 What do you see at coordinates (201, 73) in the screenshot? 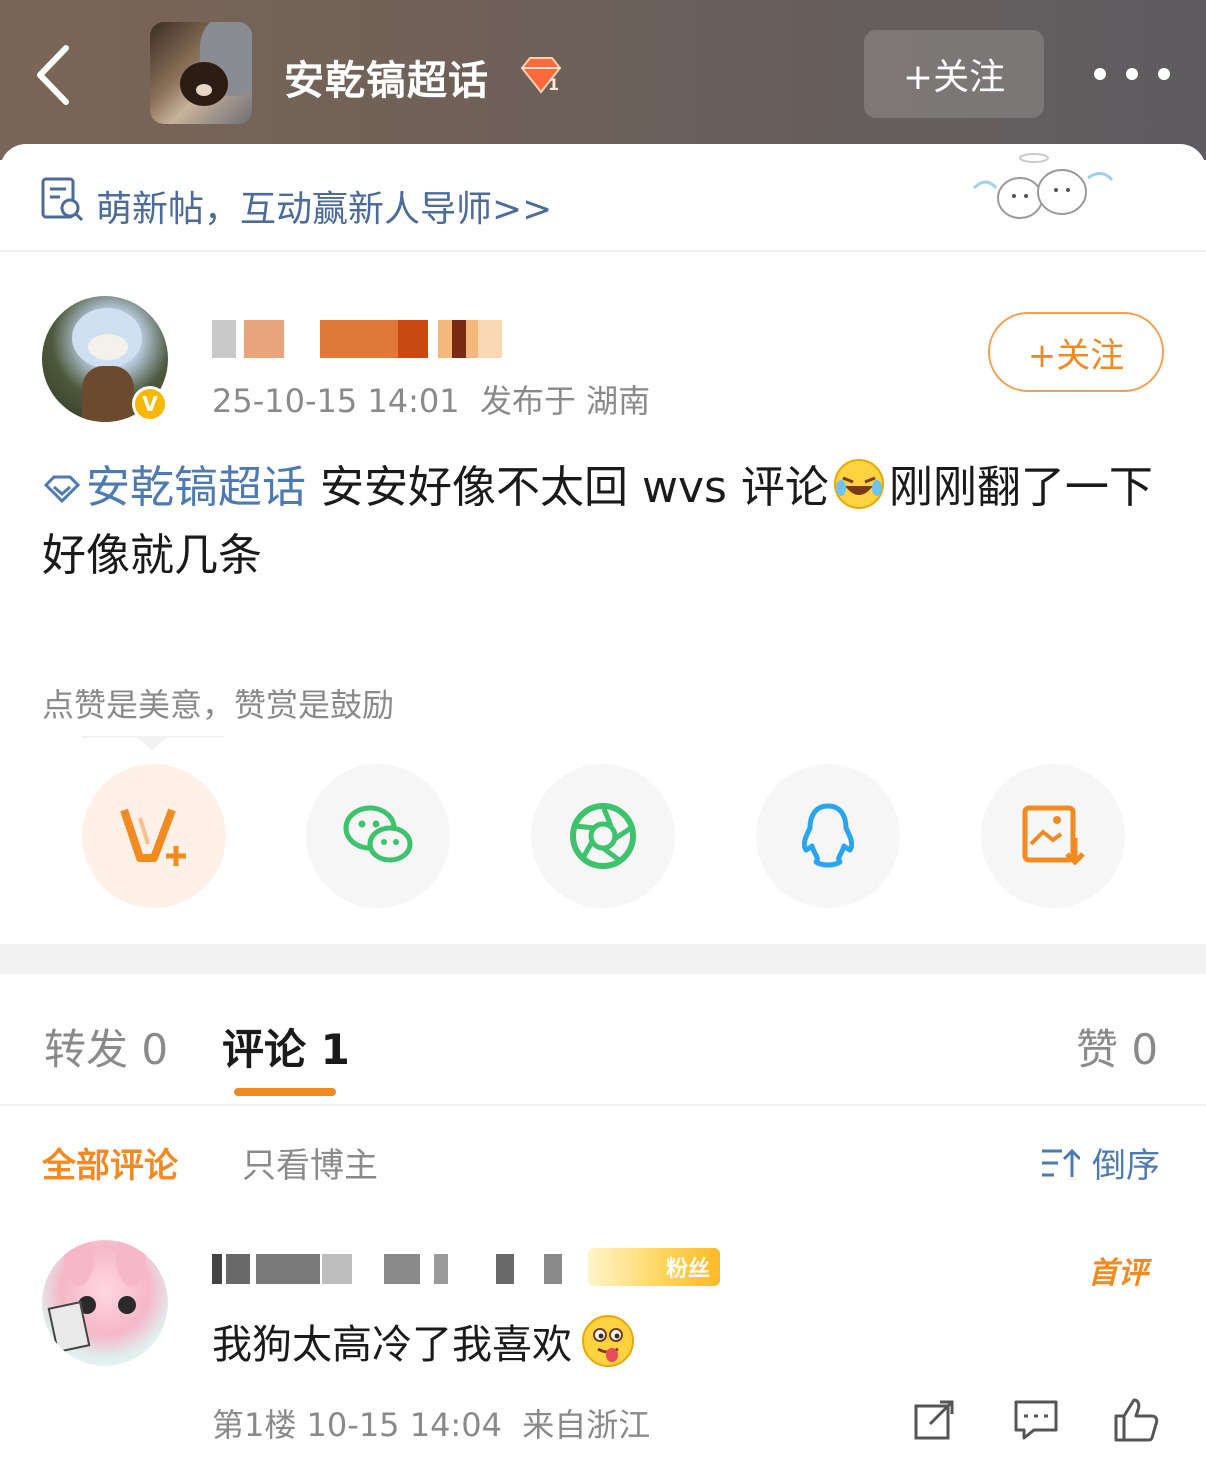
I see `topic-thumbnail` at bounding box center [201, 73].